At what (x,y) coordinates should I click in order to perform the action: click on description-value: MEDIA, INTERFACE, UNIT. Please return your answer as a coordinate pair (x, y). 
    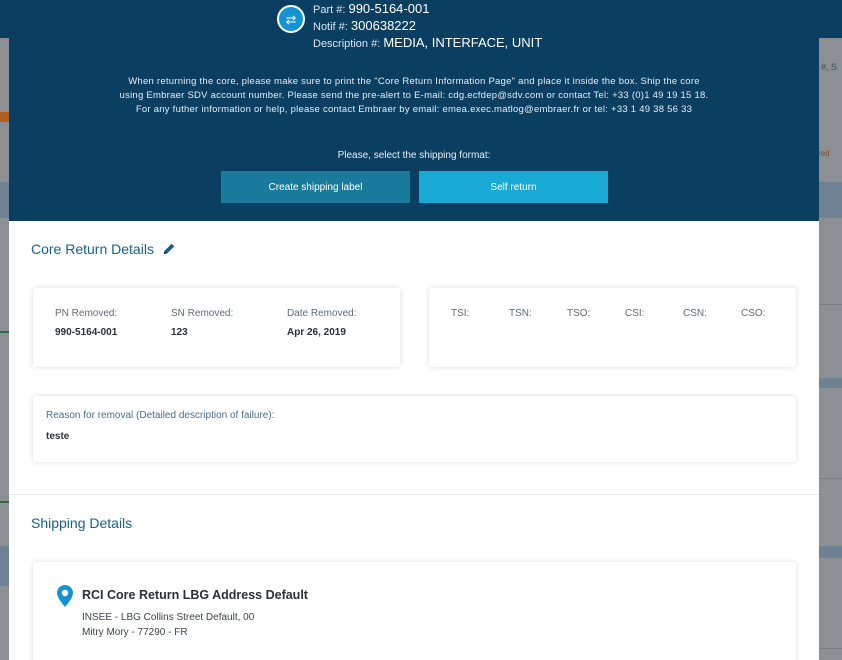
    Looking at the image, I should click on (463, 42).